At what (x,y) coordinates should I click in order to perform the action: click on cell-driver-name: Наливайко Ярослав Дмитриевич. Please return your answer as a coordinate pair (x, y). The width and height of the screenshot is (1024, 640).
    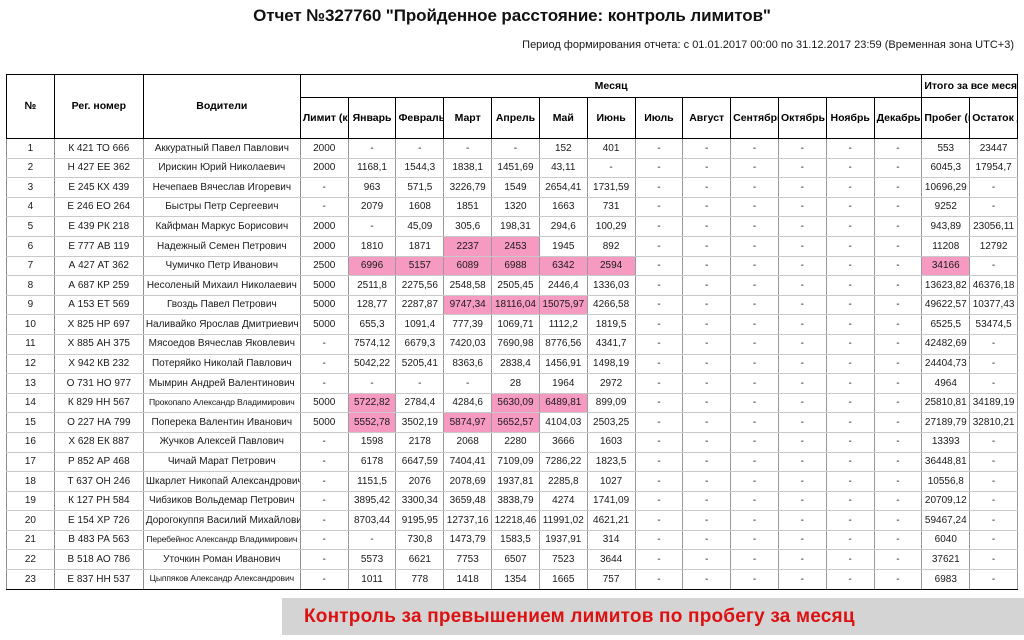
    Looking at the image, I should click on (221, 324).